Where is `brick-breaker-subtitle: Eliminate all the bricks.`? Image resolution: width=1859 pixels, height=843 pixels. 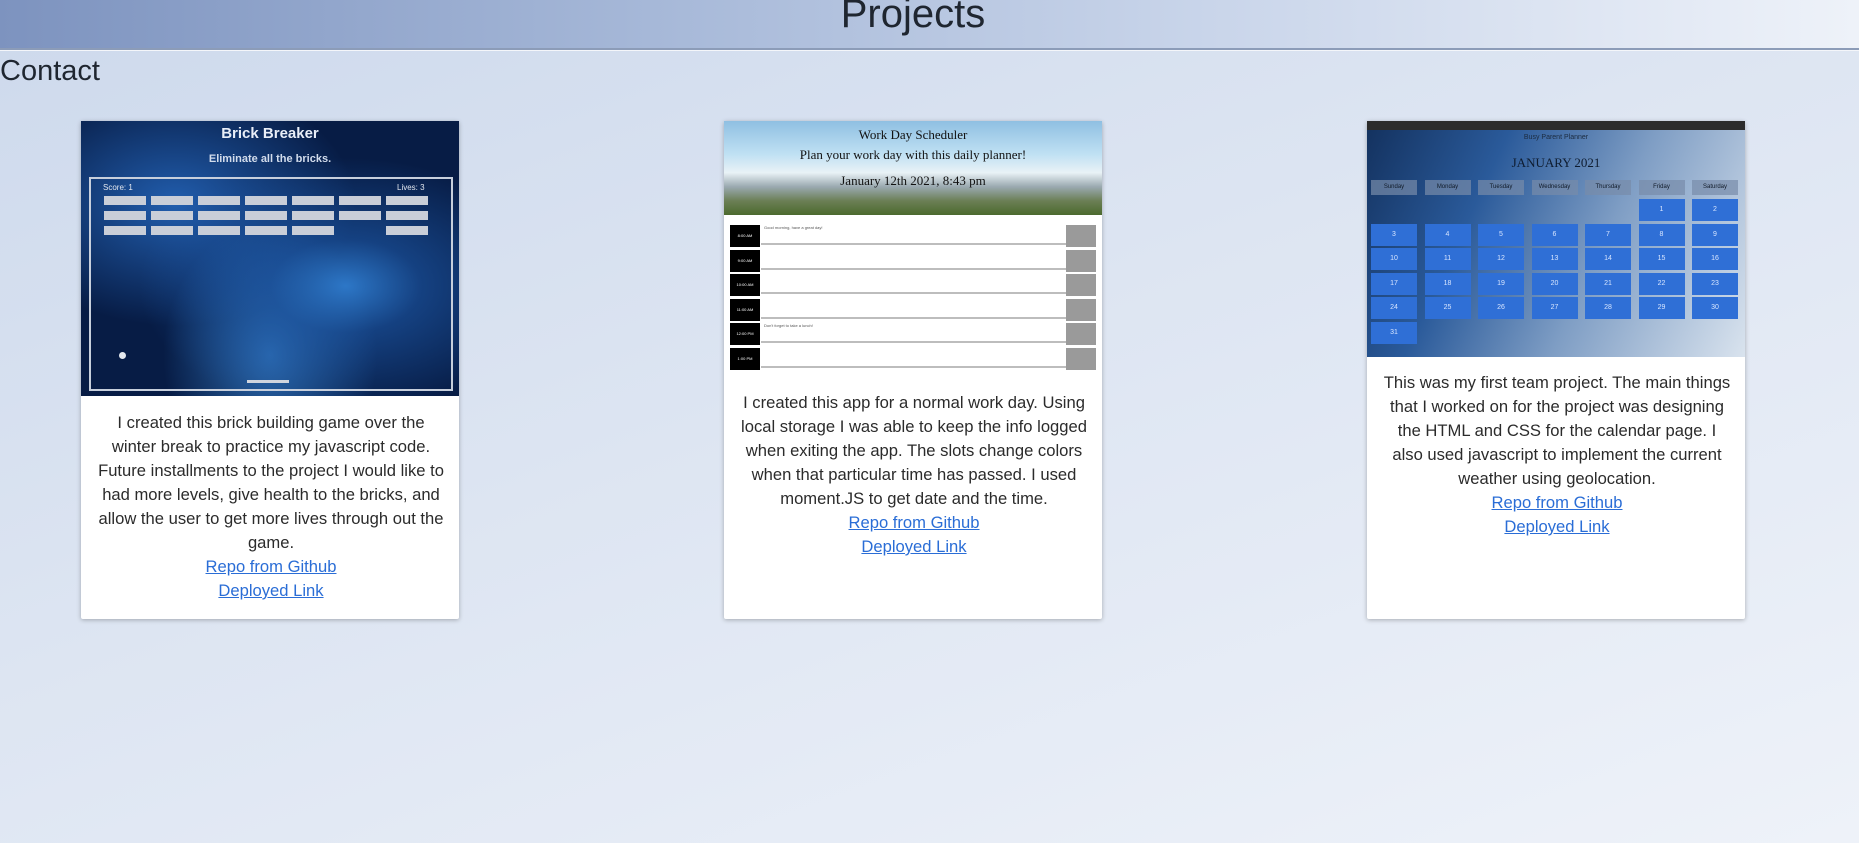 brick-breaker-subtitle: Eliminate all the bricks. is located at coordinates (270, 159).